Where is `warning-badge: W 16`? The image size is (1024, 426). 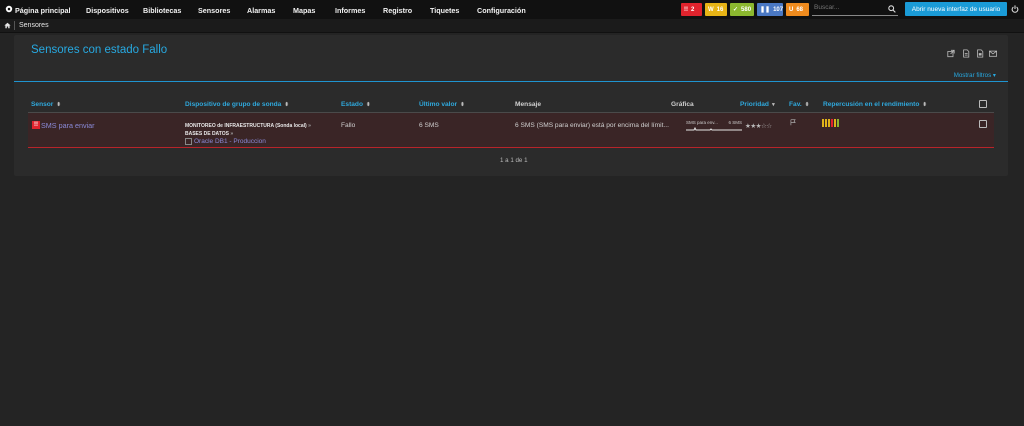 warning-badge: W 16 is located at coordinates (716, 9).